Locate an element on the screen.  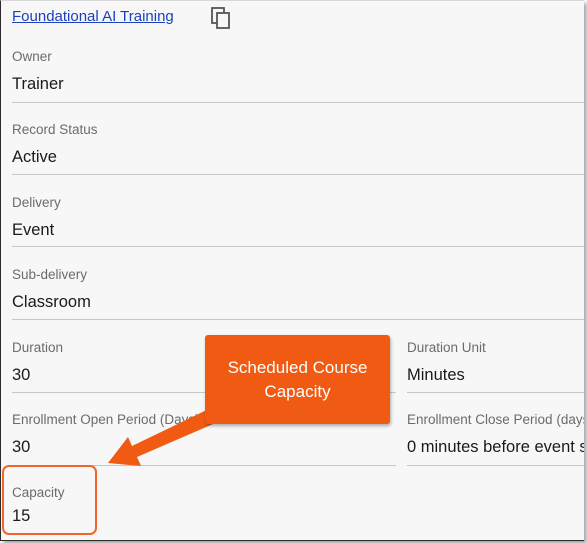
duration-label: Duration is located at coordinates (38, 347).